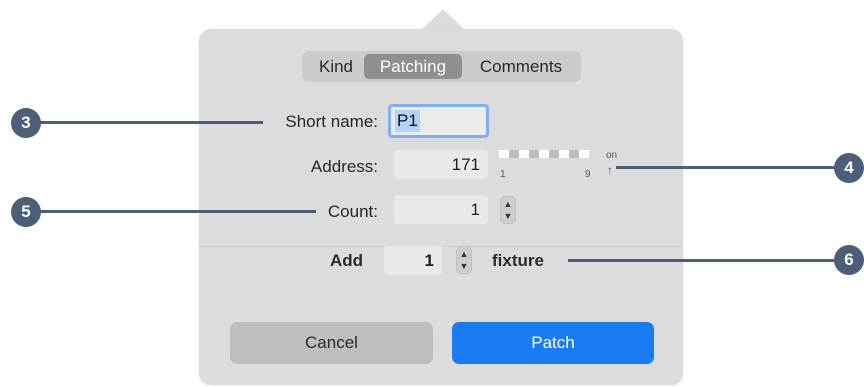 The height and width of the screenshot is (387, 864). What do you see at coordinates (441, 209) in the screenshot?
I see `count-field: 1` at bounding box center [441, 209].